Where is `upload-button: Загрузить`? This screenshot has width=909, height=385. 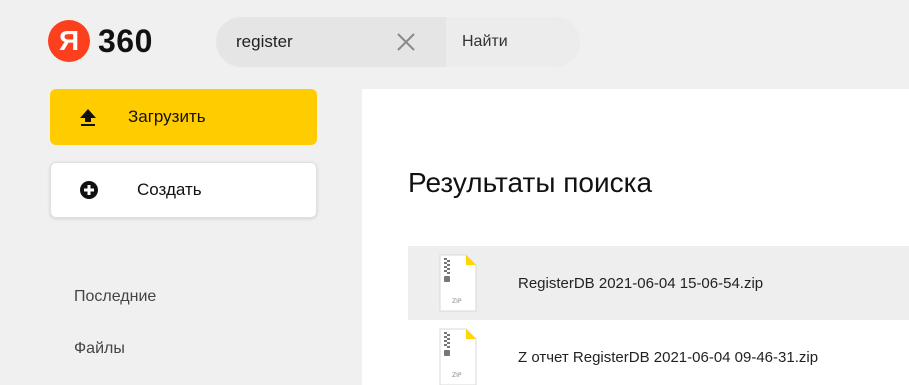
upload-button: Загрузить is located at coordinates (183, 117).